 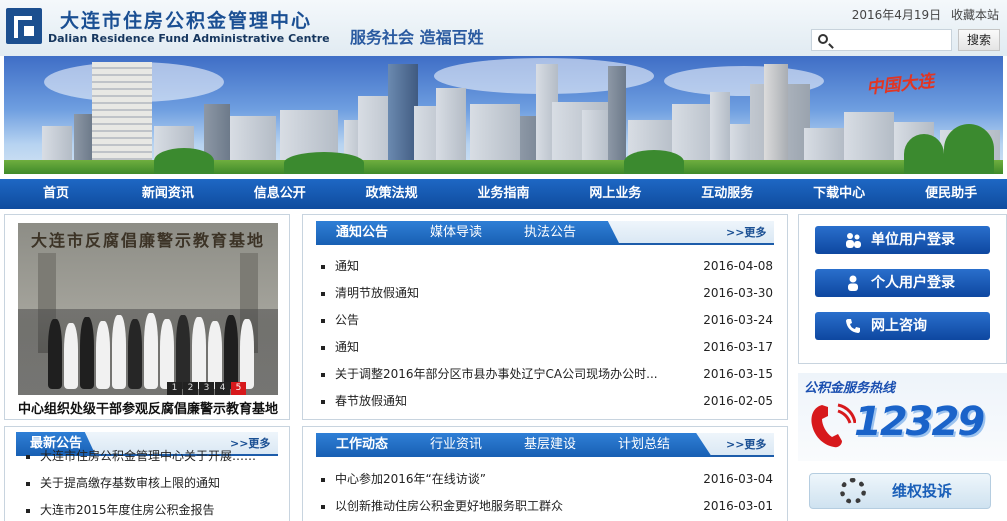 I want to click on list-item: 春节放假通知 2016-02-05, so click(x=547, y=401).